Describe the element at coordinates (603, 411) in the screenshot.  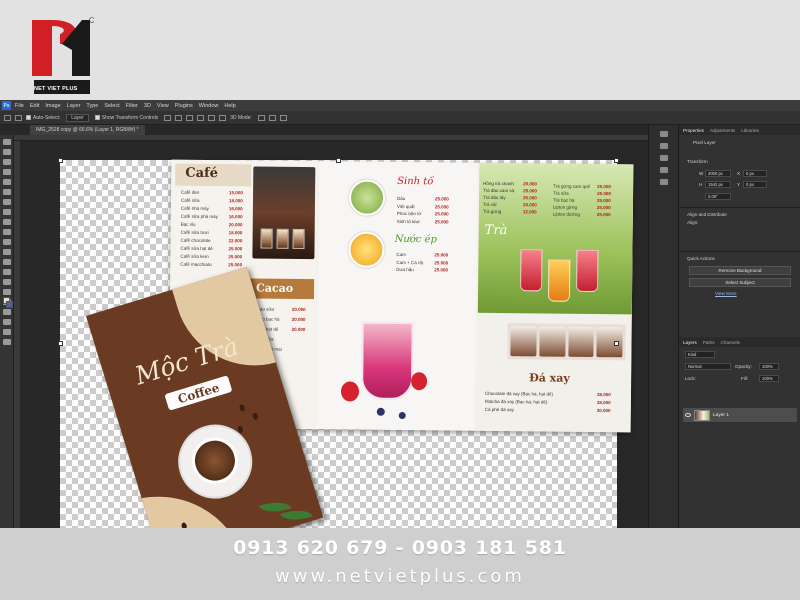
I see `menu-item-price: 30.000` at that location.